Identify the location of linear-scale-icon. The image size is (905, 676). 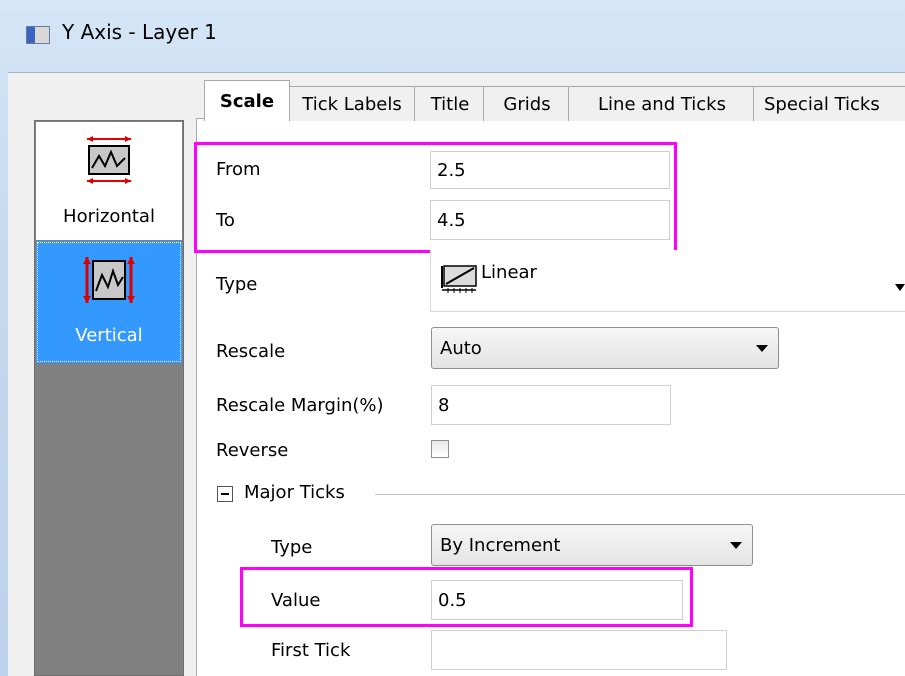
(459, 279).